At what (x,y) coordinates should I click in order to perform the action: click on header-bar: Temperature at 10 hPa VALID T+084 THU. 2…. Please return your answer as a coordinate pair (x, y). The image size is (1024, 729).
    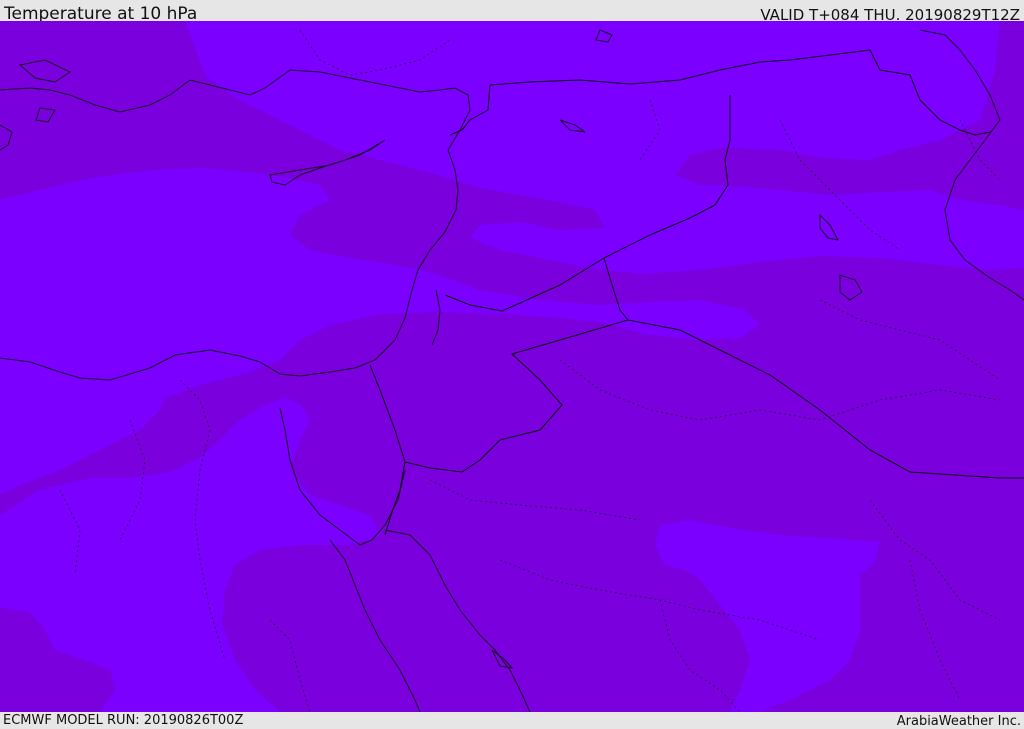
    Looking at the image, I should click on (512, 12).